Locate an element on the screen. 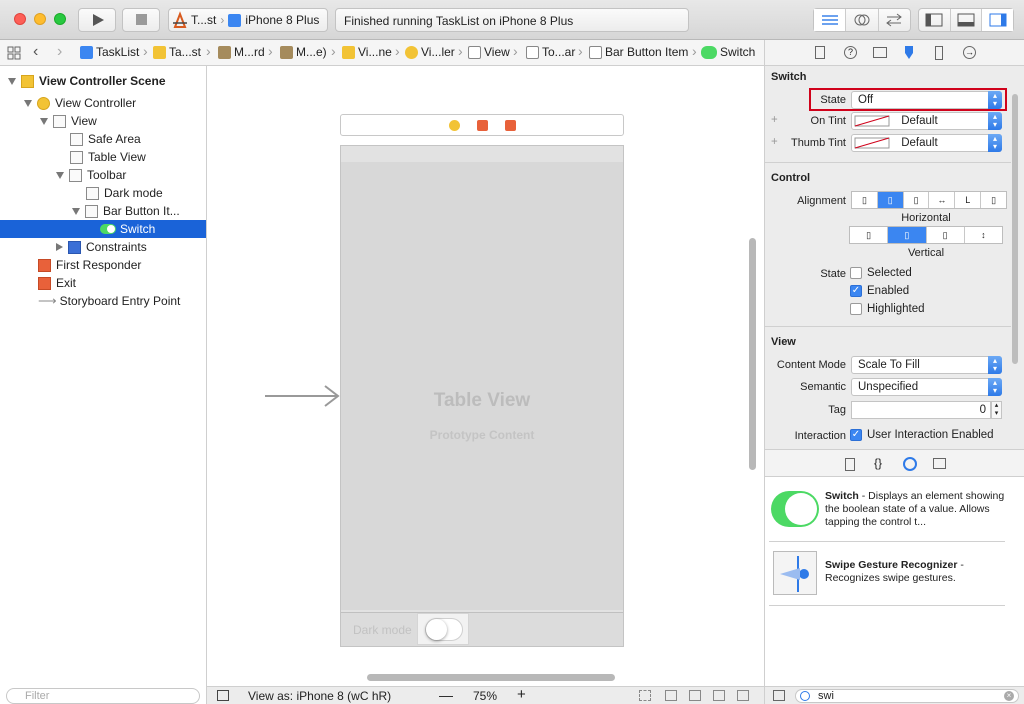 The width and height of the screenshot is (1024, 704). size-inspector-icon is located at coordinates (939, 53).